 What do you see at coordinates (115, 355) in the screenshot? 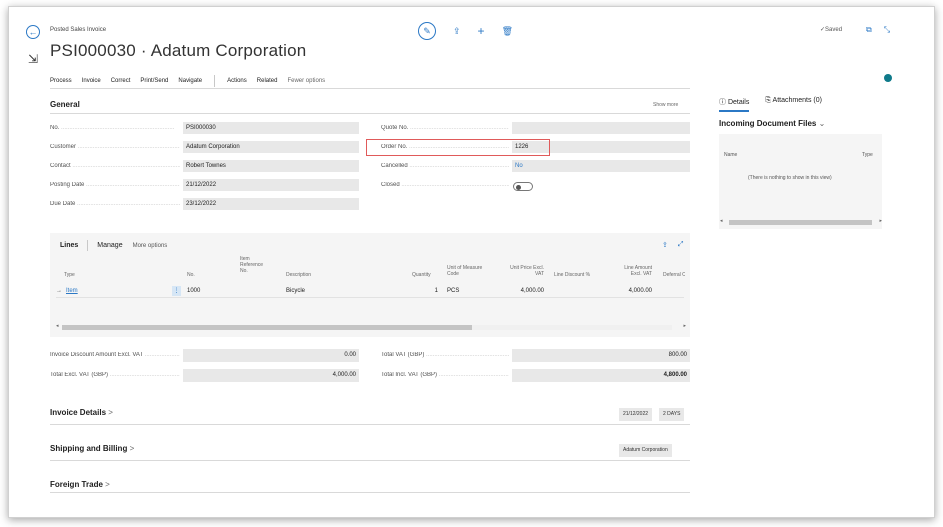
I see `inv-discount-label: Invoice Discount Amount Excl. VAT` at bounding box center [115, 355].